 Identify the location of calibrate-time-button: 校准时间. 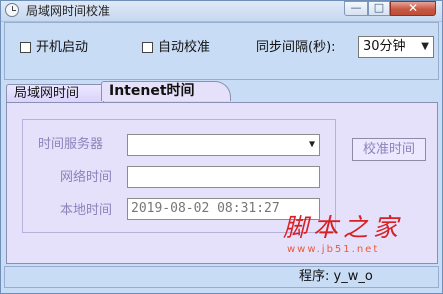
(389, 149).